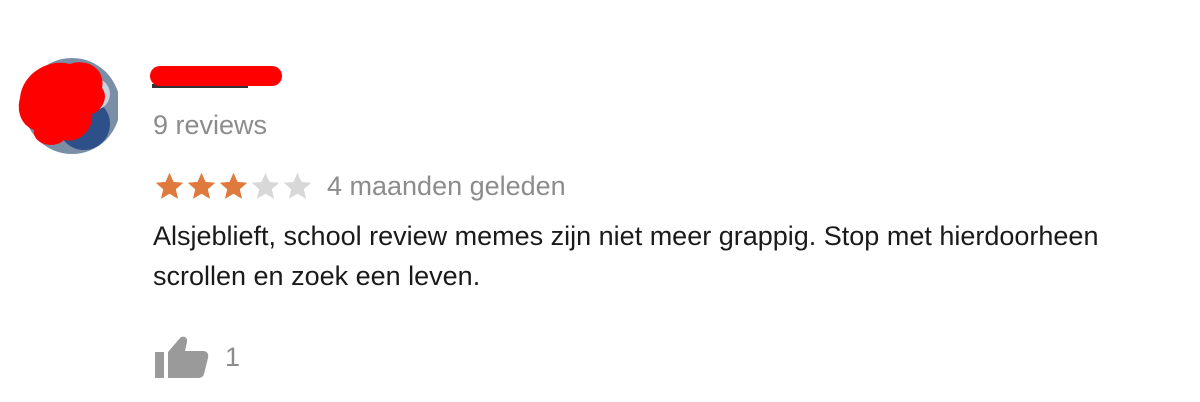 The width and height of the screenshot is (1200, 402). I want to click on review-actions: 1, so click(196, 357).